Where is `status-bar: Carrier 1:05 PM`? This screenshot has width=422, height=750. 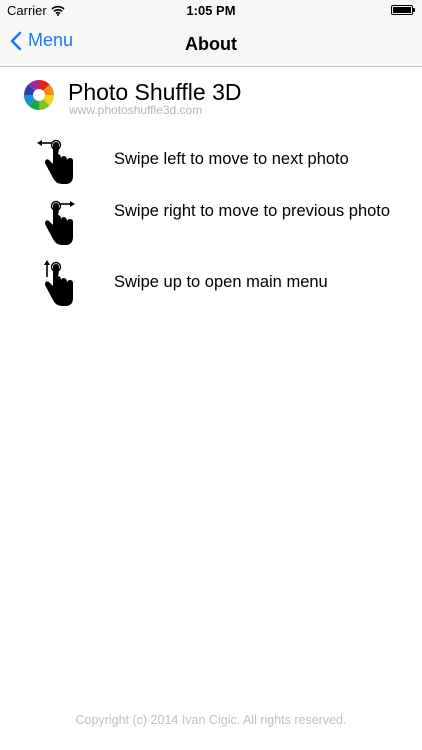 status-bar: Carrier 1:05 PM is located at coordinates (211, 11).